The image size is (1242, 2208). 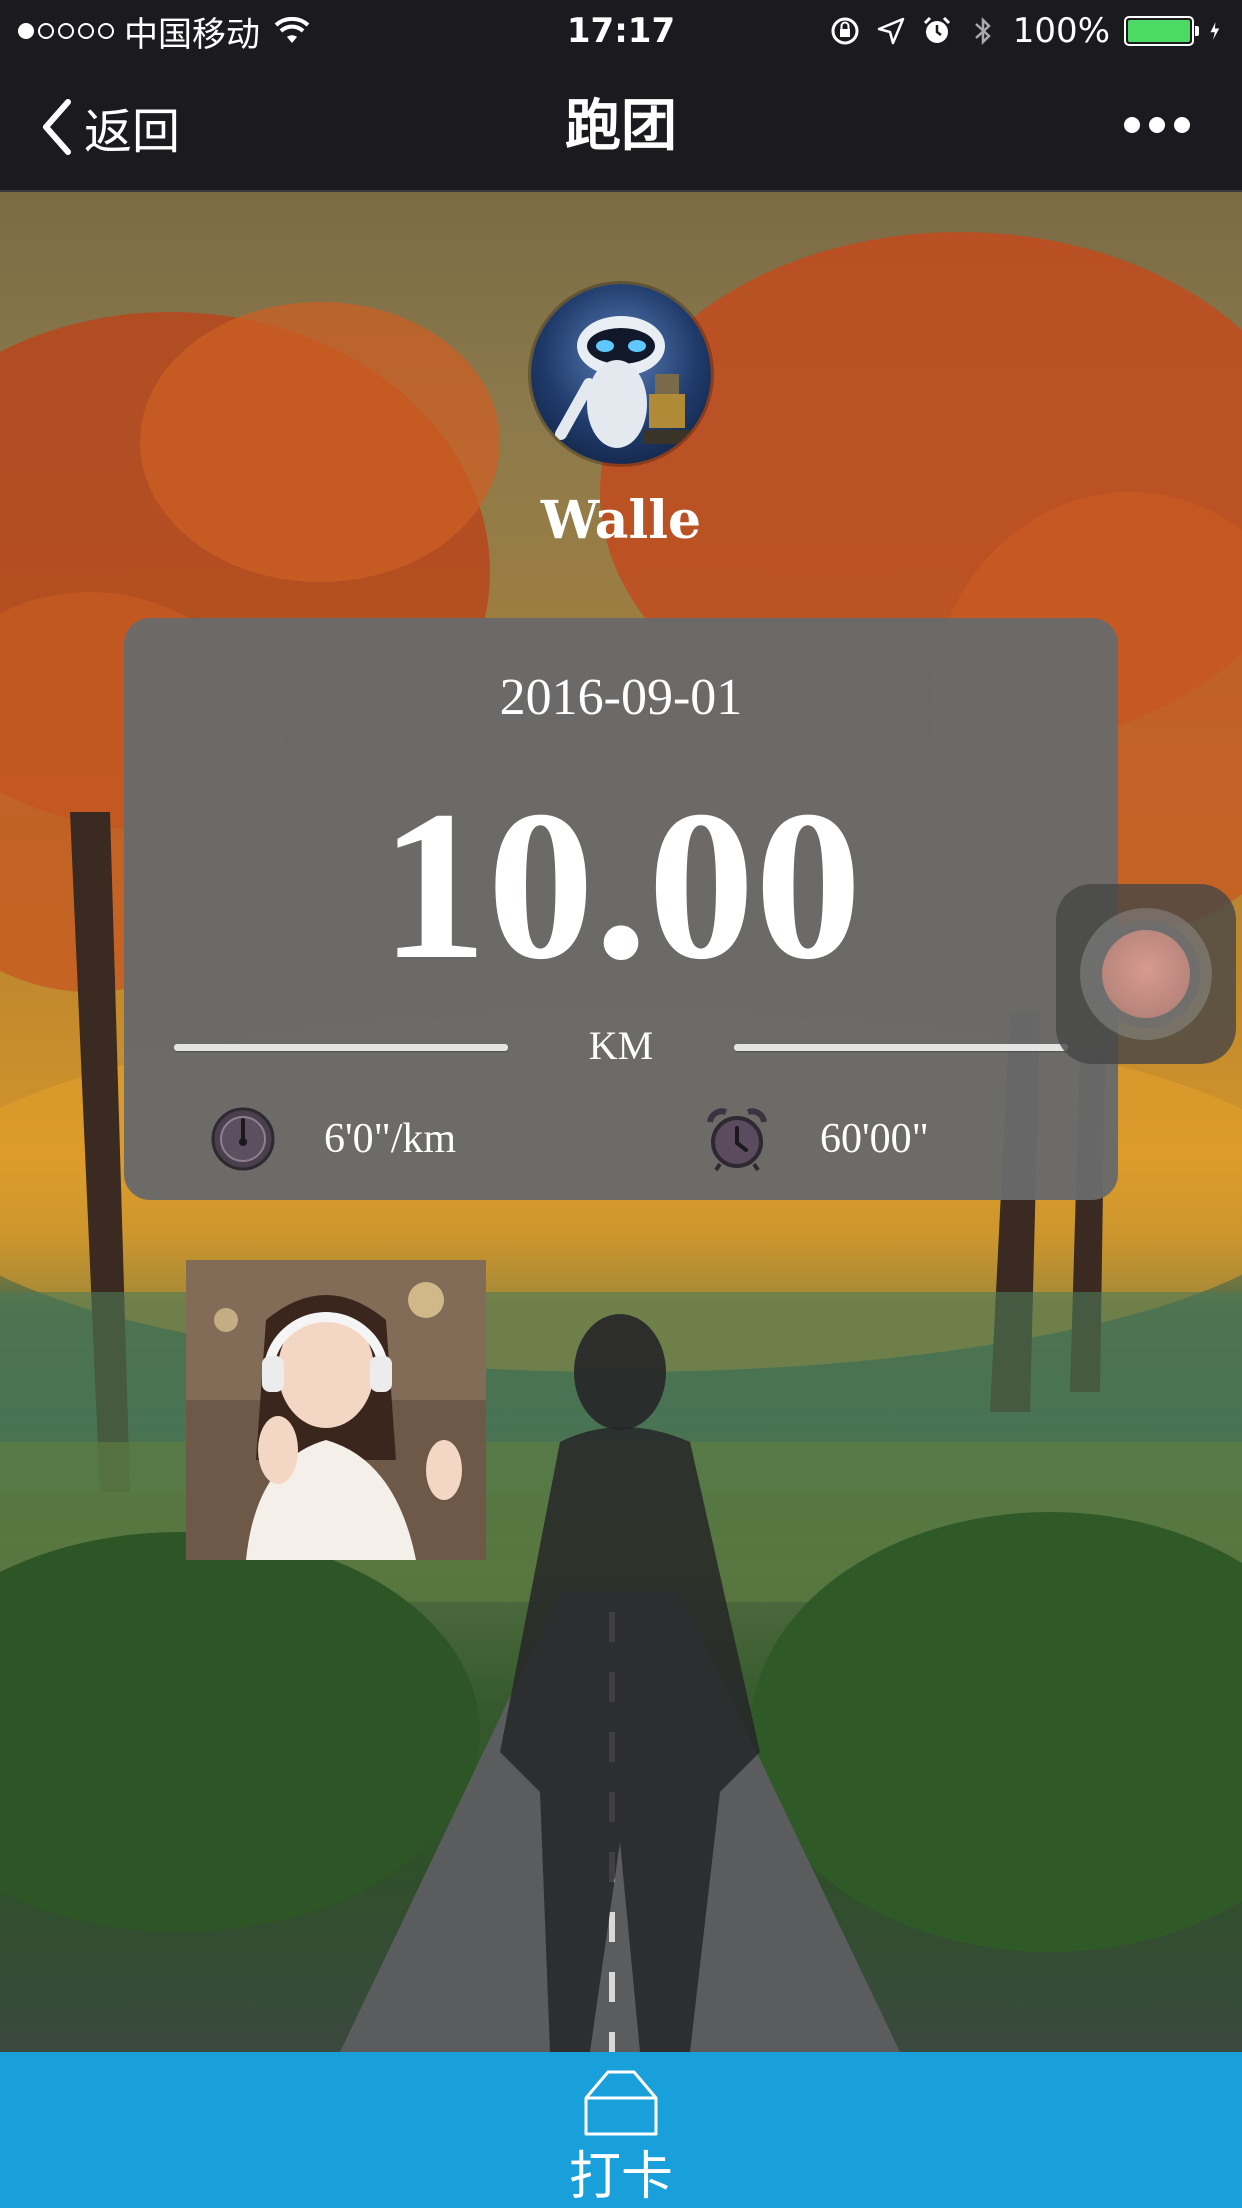 What do you see at coordinates (737, 1140) in the screenshot?
I see `alarm-clock-icon` at bounding box center [737, 1140].